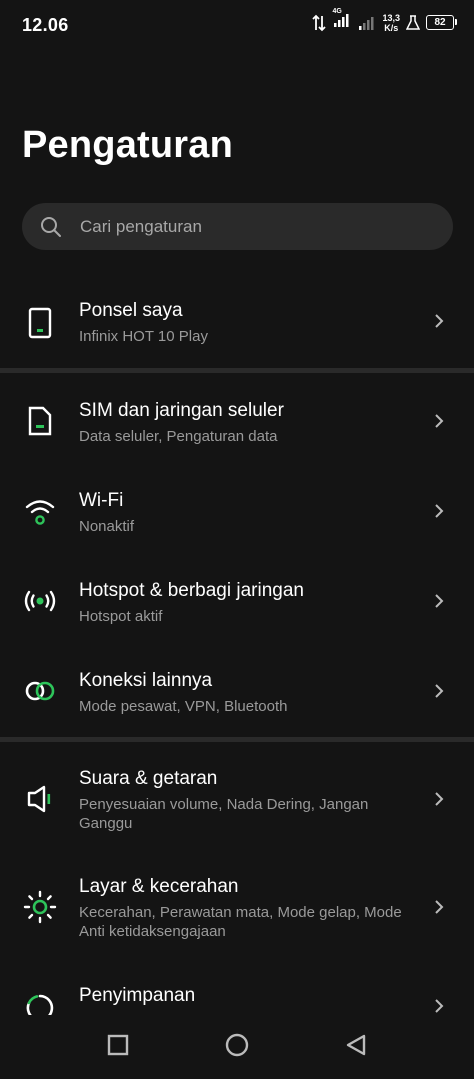  Describe the element at coordinates (40, 421) in the screenshot. I see `sim-card-icon` at that location.